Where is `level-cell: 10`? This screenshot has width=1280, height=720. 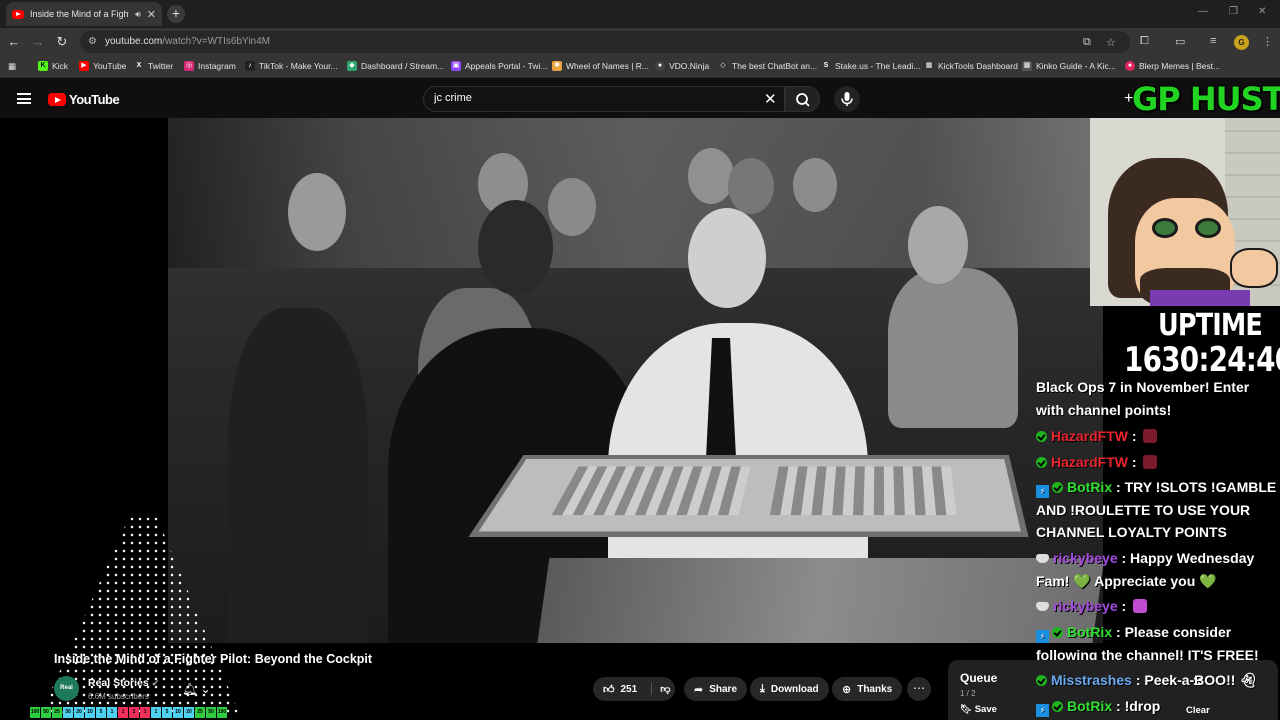 level-cell: 10 is located at coordinates (178, 712).